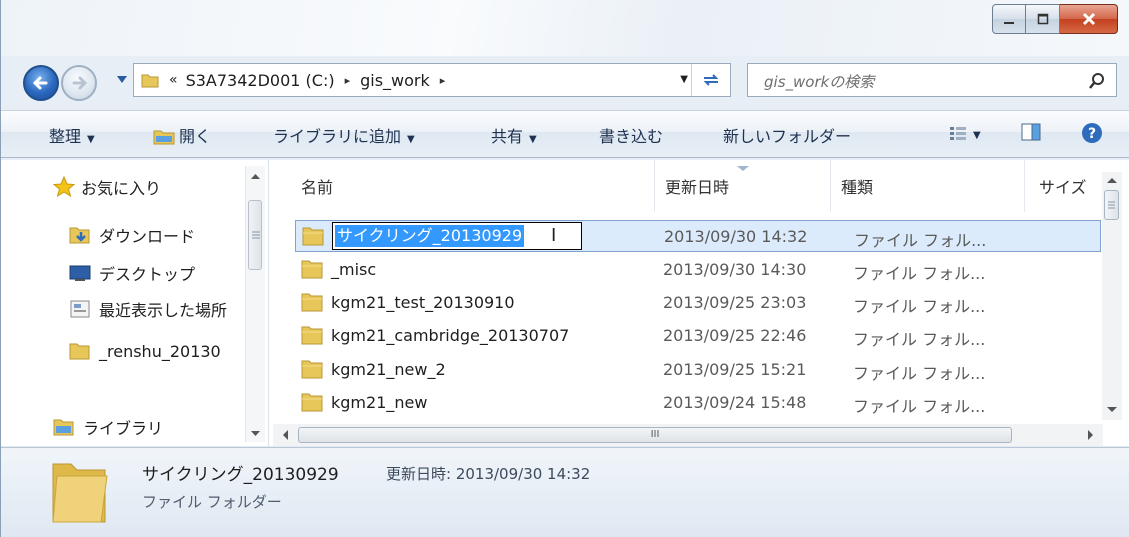 Image resolution: width=1129 pixels, height=537 pixels. Describe the element at coordinates (432, 80) in the screenshot. I see `address-bar: « S3A7342D001 (C:) ▸ gis_work ▸ ▼` at that location.